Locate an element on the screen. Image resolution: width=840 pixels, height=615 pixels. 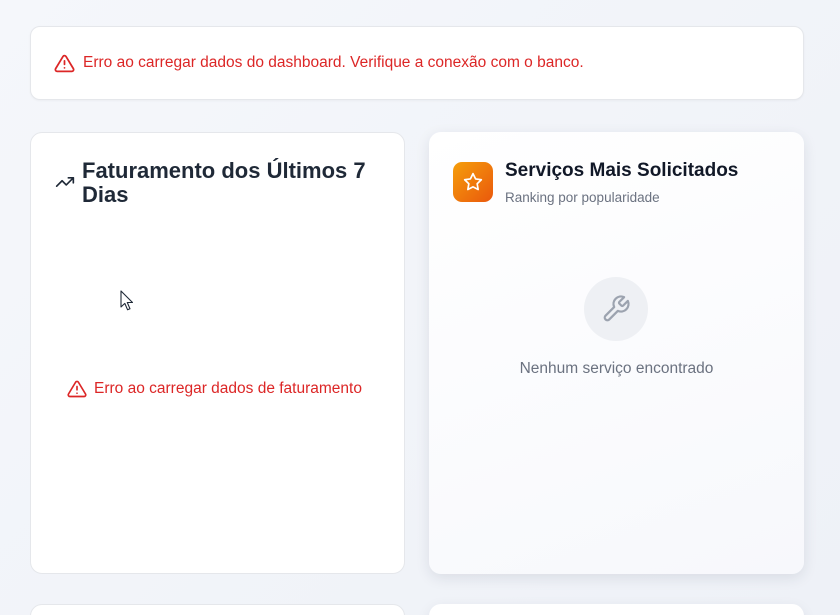
lower-card-right is located at coordinates (616, 609).